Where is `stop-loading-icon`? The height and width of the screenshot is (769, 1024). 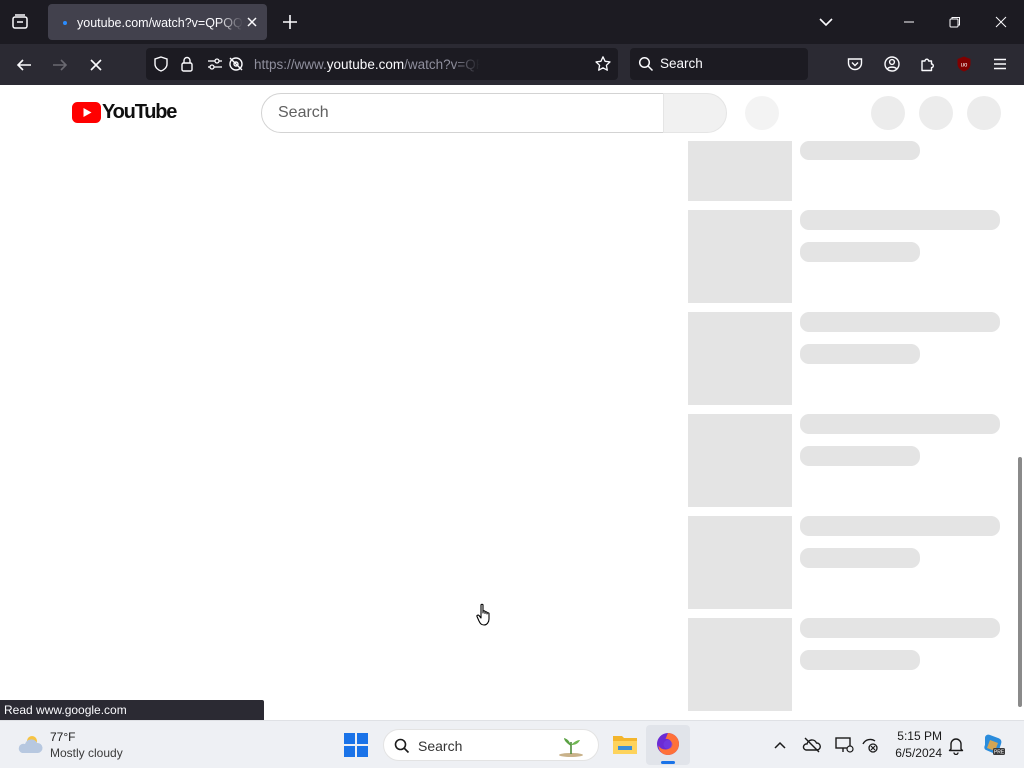
stop-loading-icon is located at coordinates (96, 65).